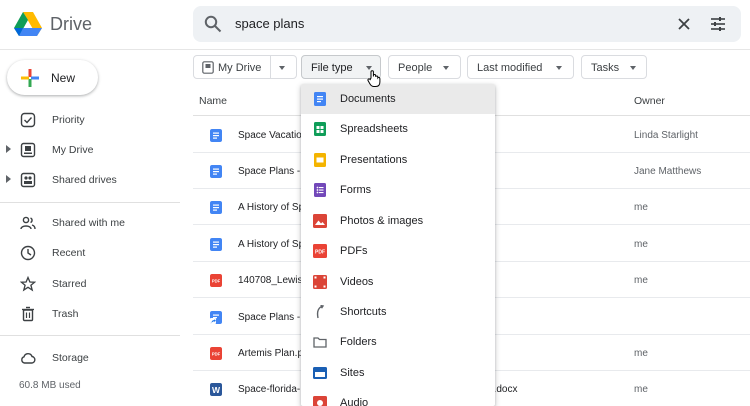 The image size is (750, 406). I want to click on menu-item-shortcuts: Shortcuts, so click(398, 312).